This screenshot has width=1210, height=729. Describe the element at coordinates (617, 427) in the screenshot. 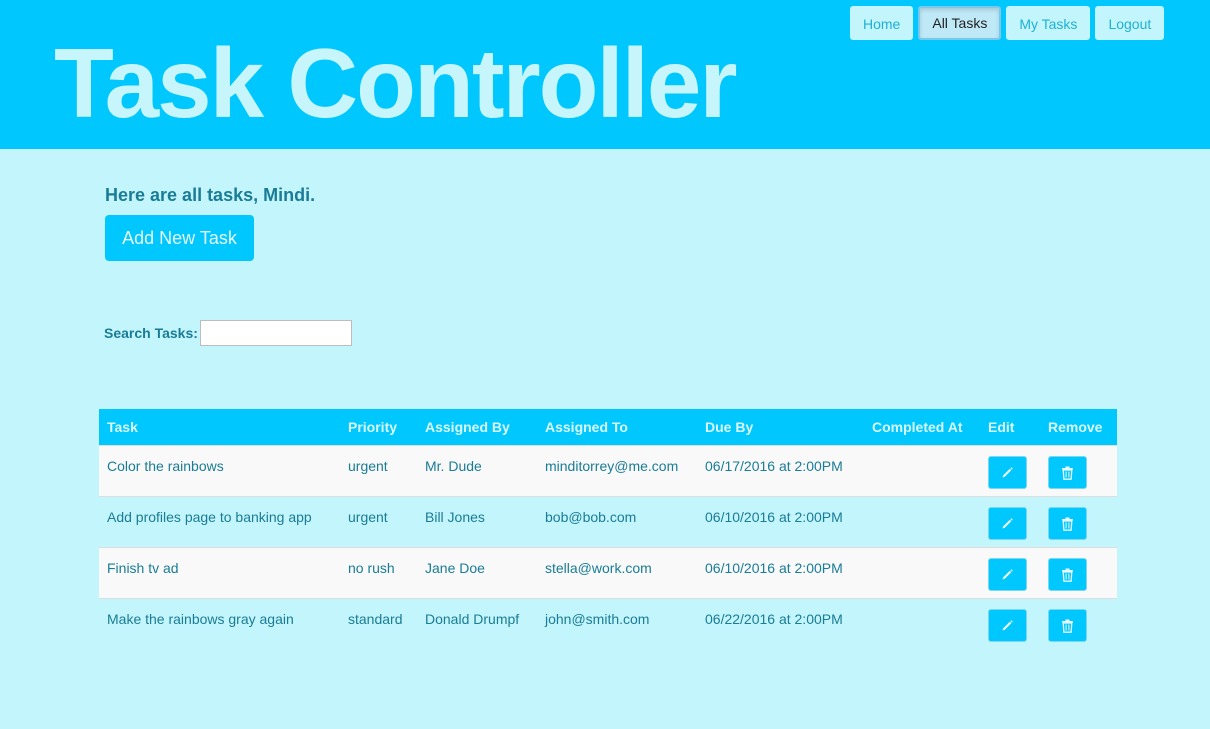

I see `column-header-assigned-to: Assigned To` at that location.